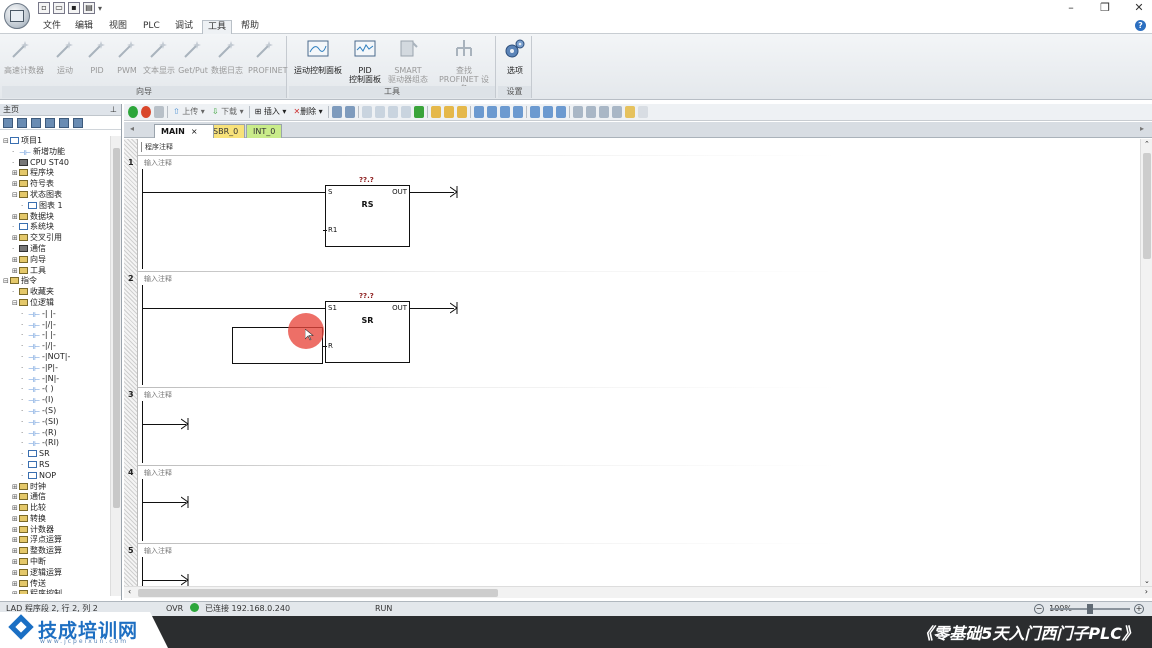 The image size is (1152, 648). Describe the element at coordinates (146, 112) in the screenshot. I see `stop-icon` at that location.